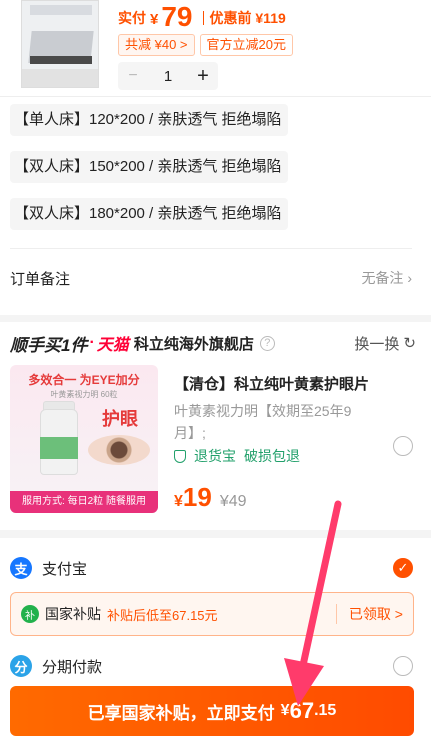  Describe the element at coordinates (65, 569) in the screenshot. I see `alipay-label: 支付宝` at that location.